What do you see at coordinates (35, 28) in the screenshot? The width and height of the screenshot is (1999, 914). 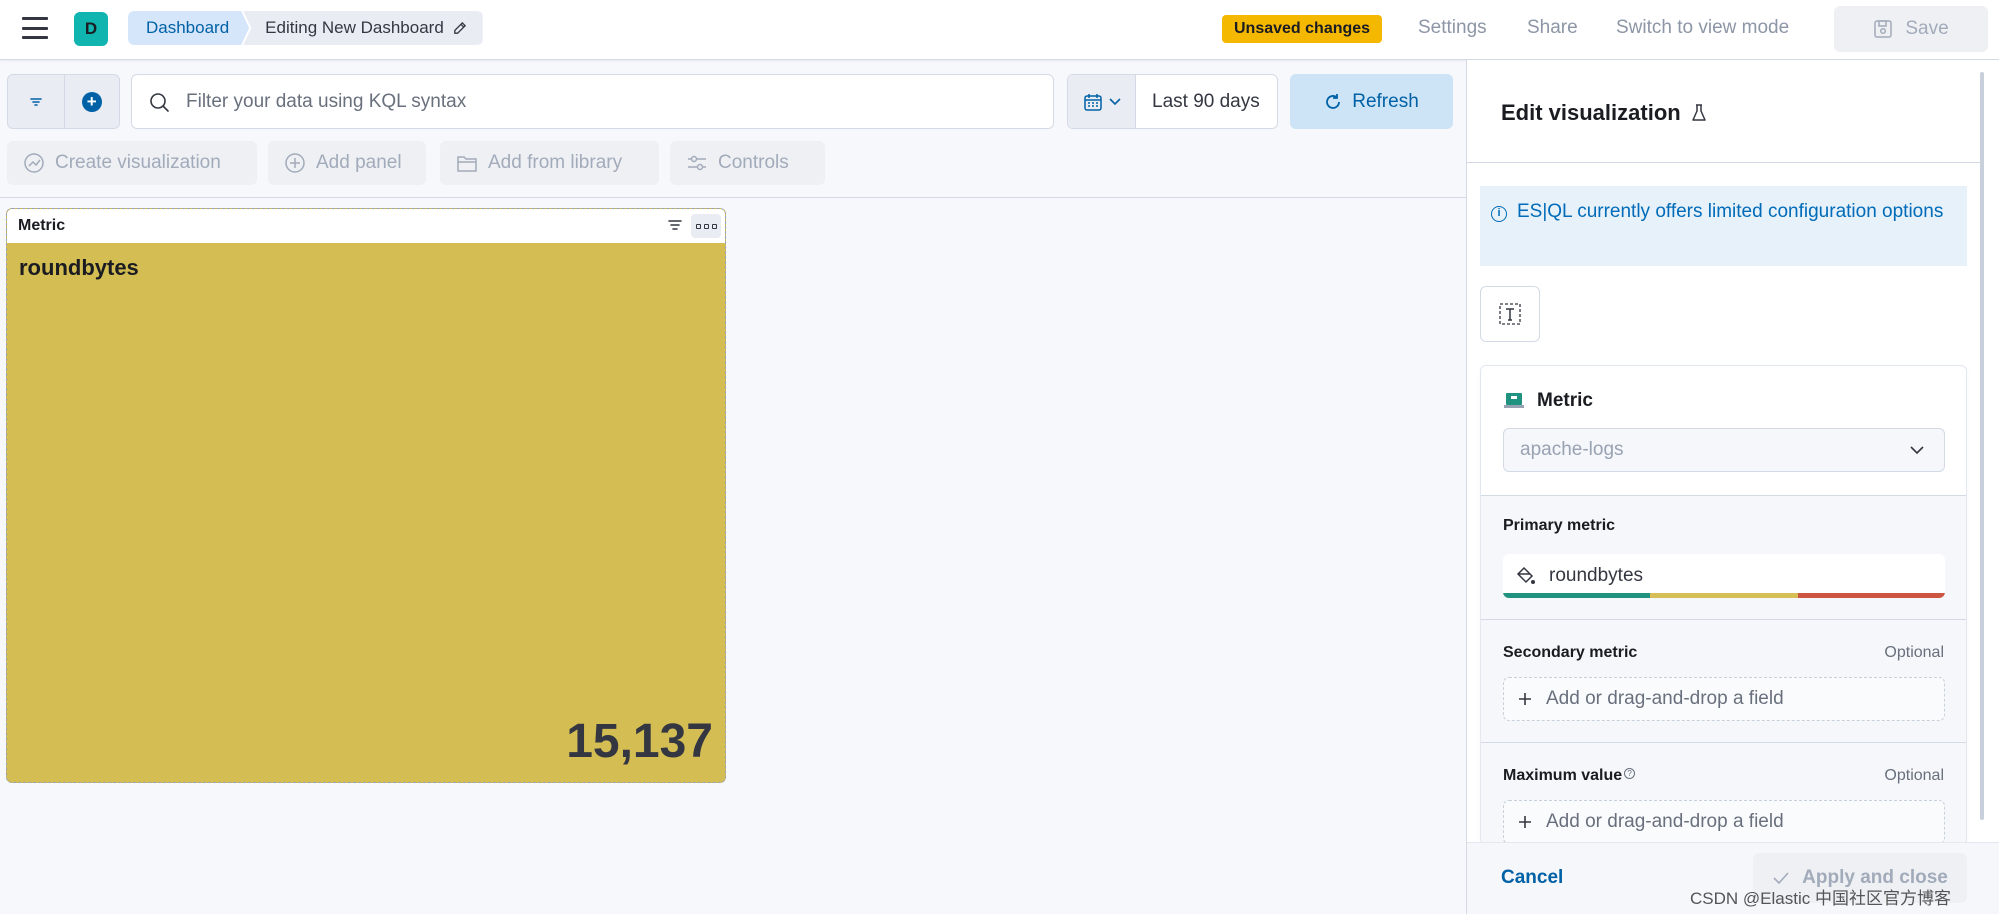 I see `menu-icon` at bounding box center [35, 28].